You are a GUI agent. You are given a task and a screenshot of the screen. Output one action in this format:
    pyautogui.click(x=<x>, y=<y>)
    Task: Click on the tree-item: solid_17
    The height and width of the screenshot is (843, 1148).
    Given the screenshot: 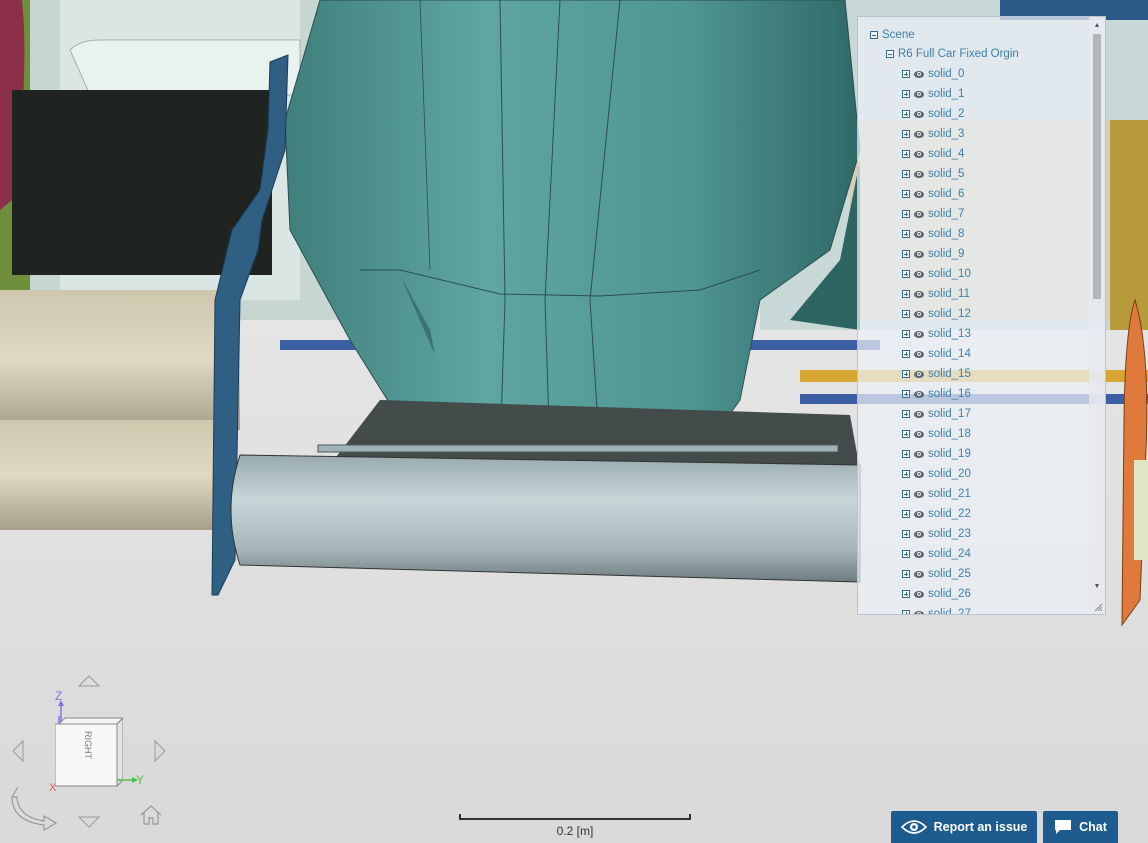 What is the action you would take?
    pyautogui.click(x=936, y=414)
    